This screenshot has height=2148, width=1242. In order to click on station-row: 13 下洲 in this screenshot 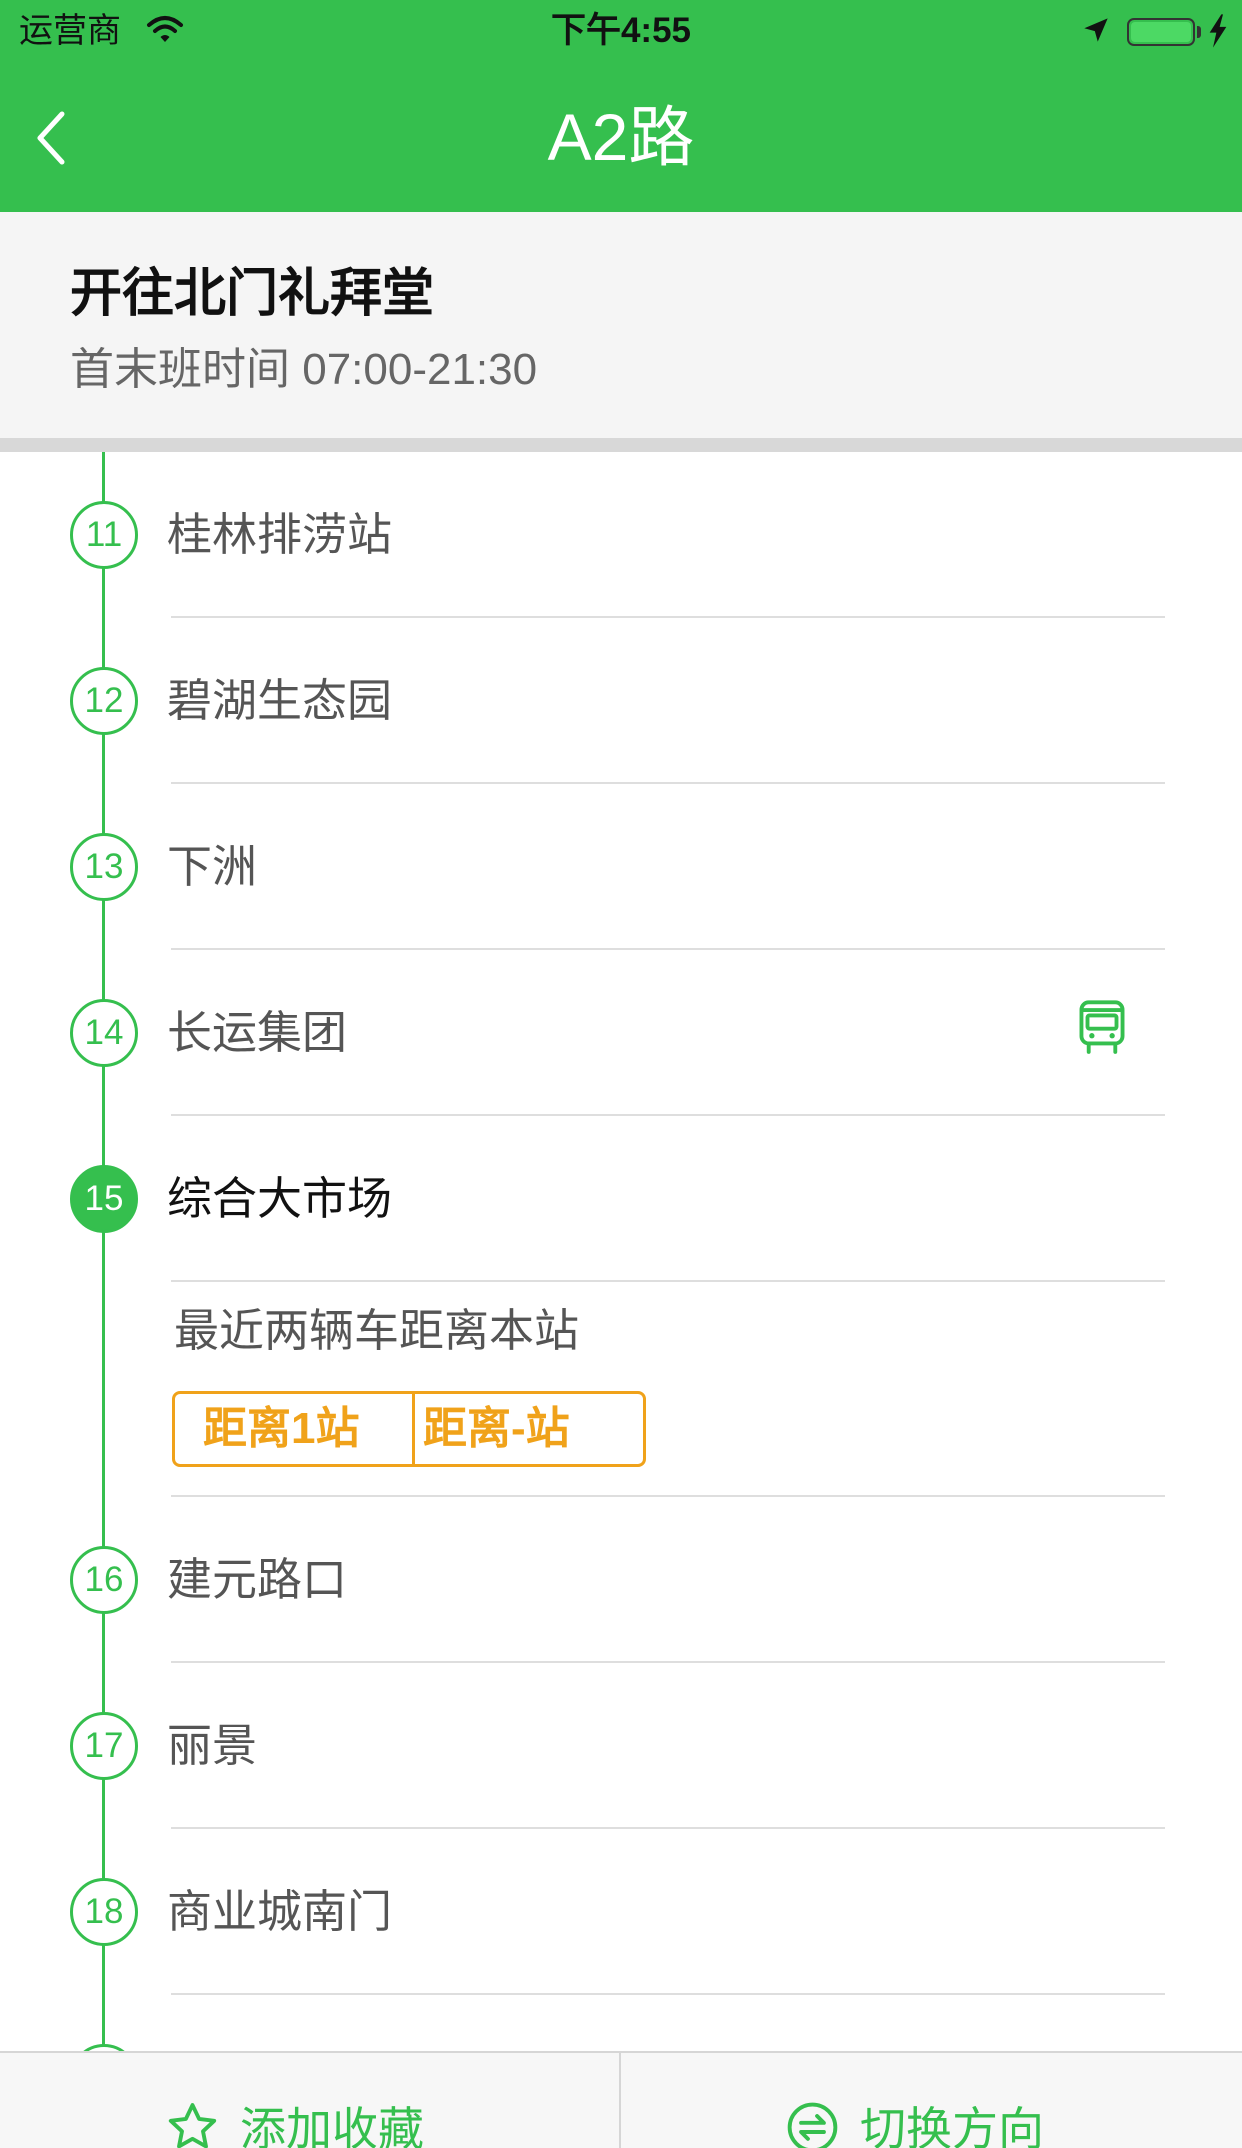, I will do `click(621, 867)`.